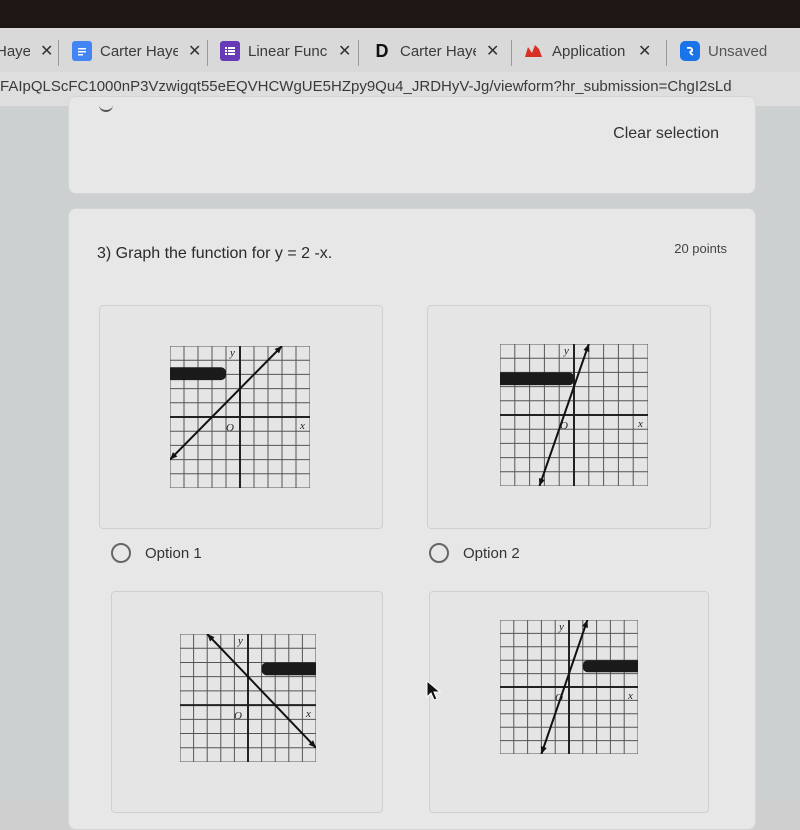 This screenshot has width=800, height=830. Describe the element at coordinates (666, 134) in the screenshot. I see `clear-selection-button: Clear selection` at that location.